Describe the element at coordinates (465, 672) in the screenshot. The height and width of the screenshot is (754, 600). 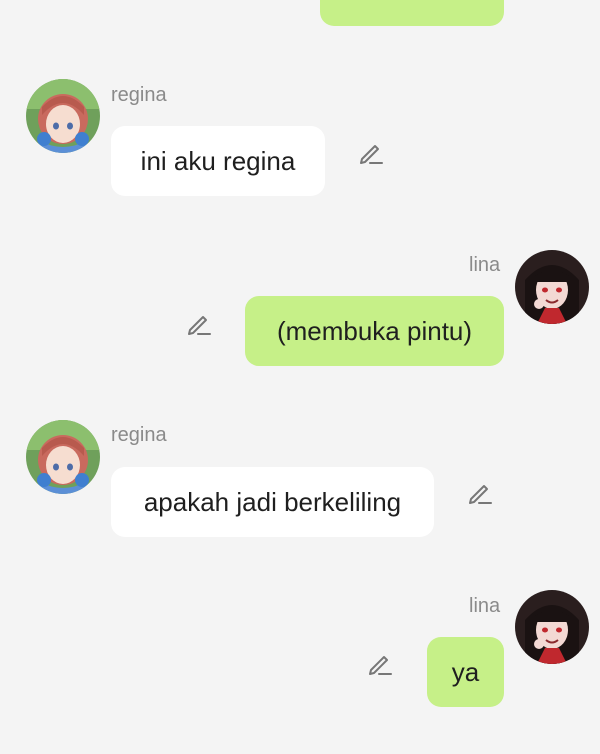
I see `message-bubble: ya` at that location.